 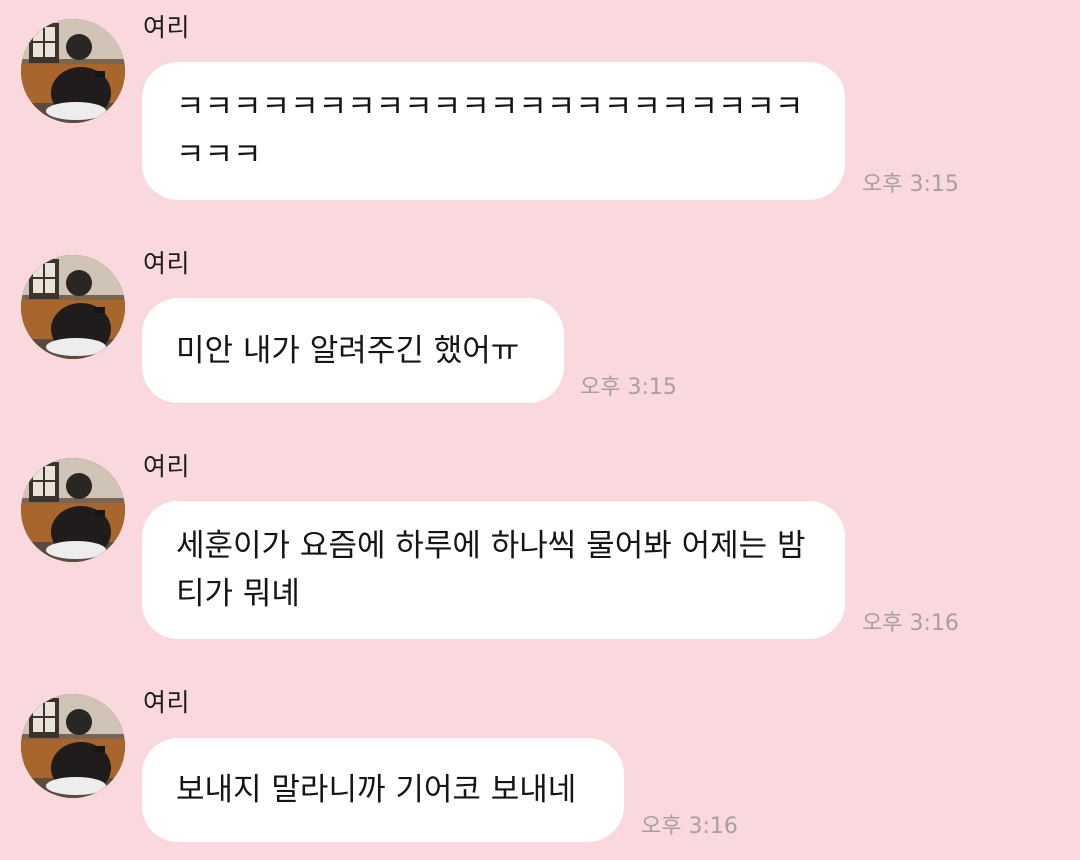 I want to click on message-text: 보내지 말라니까 기어코 보내네, so click(x=376, y=790).